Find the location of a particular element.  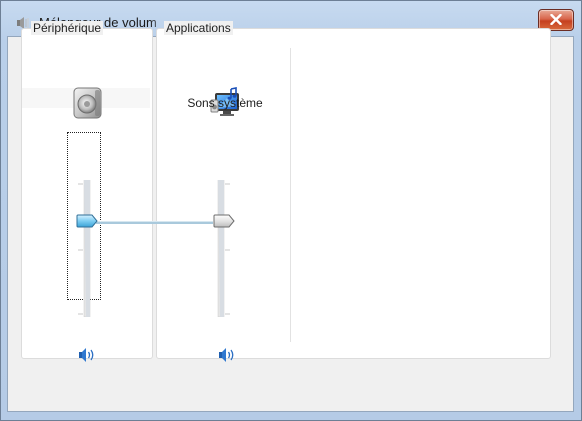

device-mute-button is located at coordinates (88, 355).